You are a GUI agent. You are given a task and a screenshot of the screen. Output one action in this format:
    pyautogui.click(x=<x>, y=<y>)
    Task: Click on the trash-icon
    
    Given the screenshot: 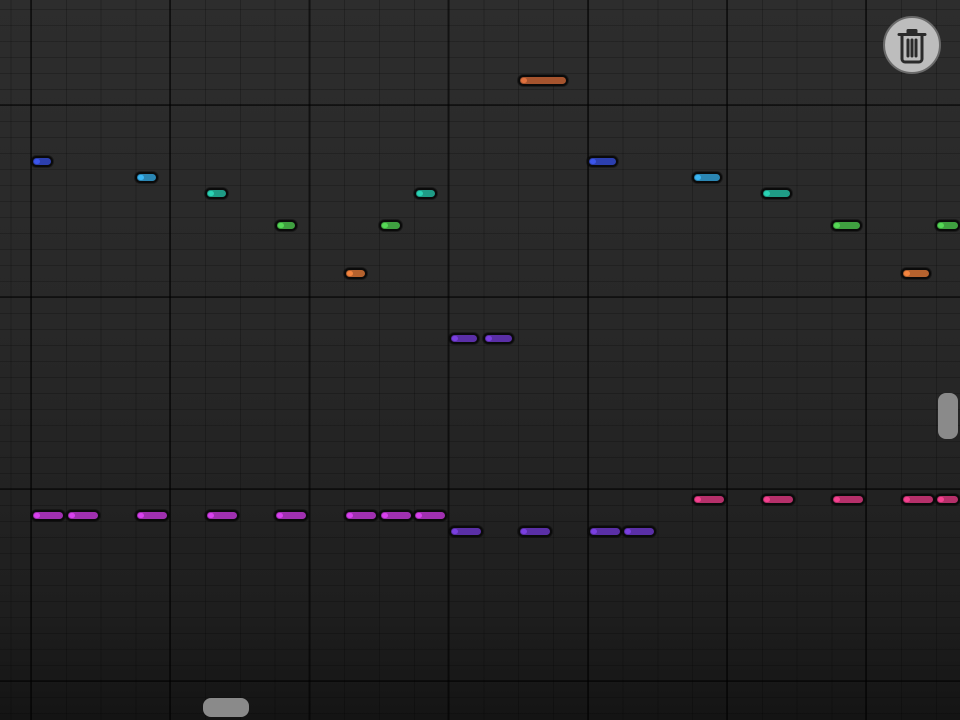 What is the action you would take?
    pyautogui.click(x=912, y=46)
    